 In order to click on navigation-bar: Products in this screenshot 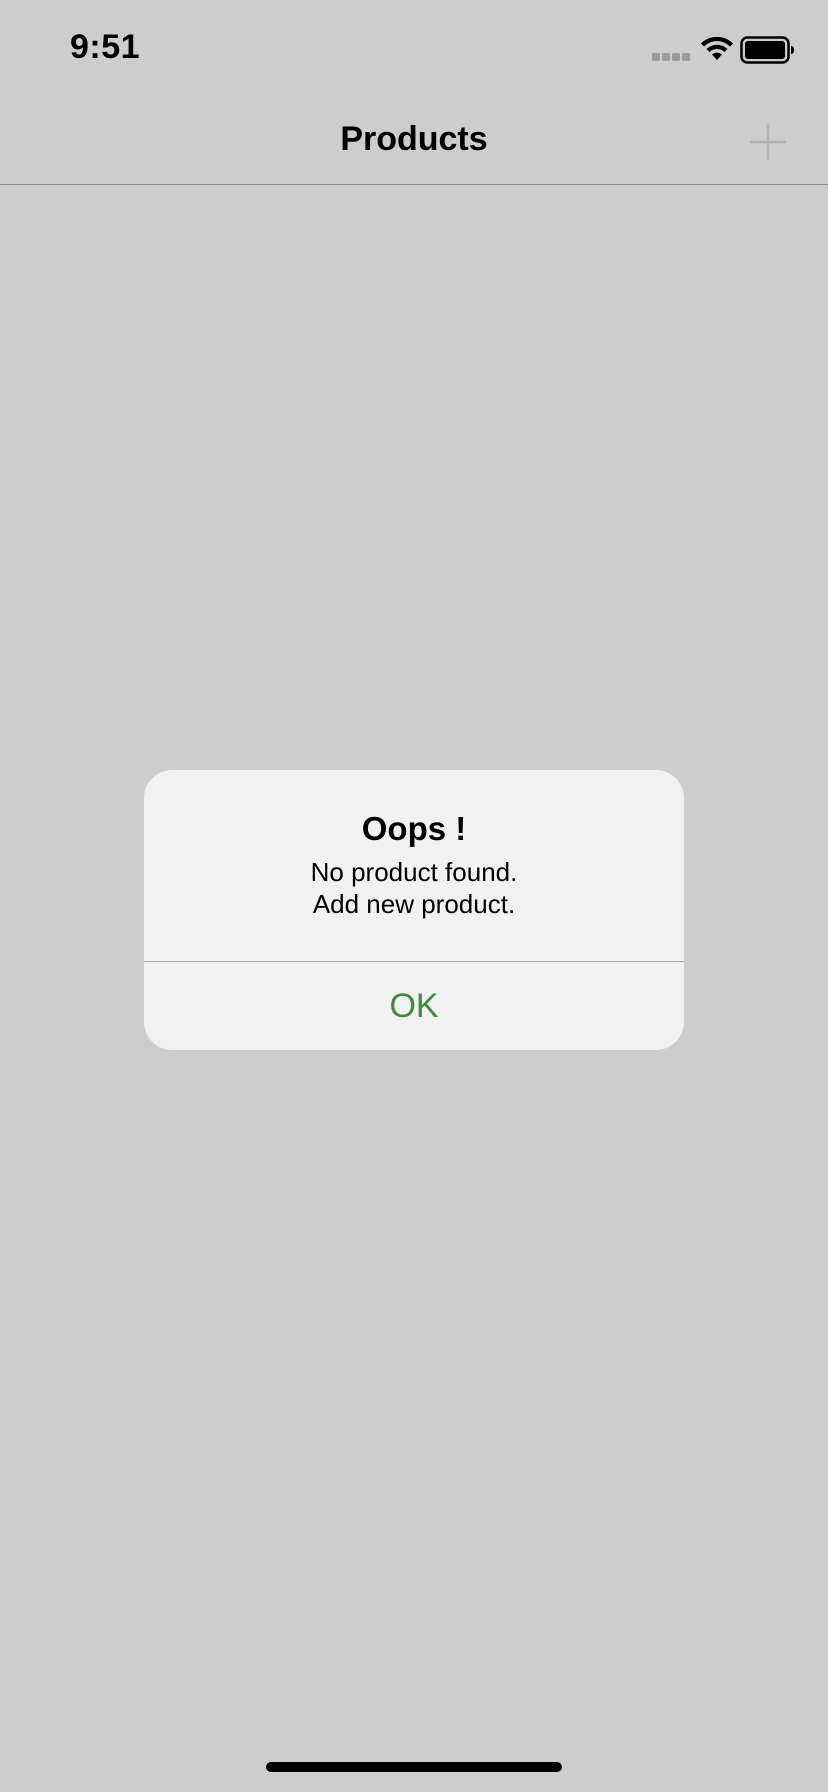, I will do `click(414, 142)`.